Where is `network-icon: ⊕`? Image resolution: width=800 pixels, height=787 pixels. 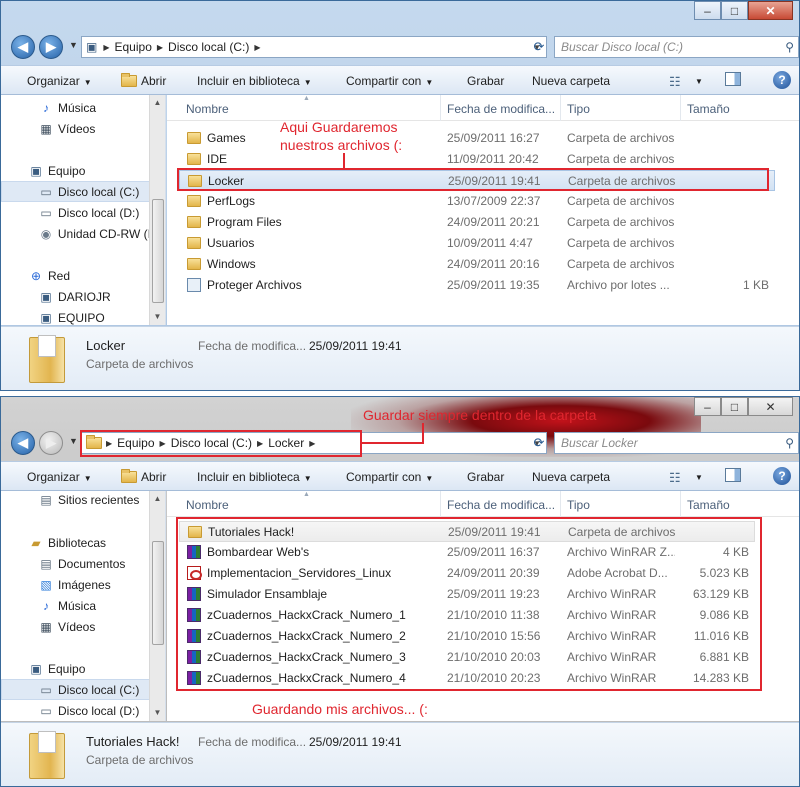
network-icon: ⊕ is located at coordinates (36, 275).